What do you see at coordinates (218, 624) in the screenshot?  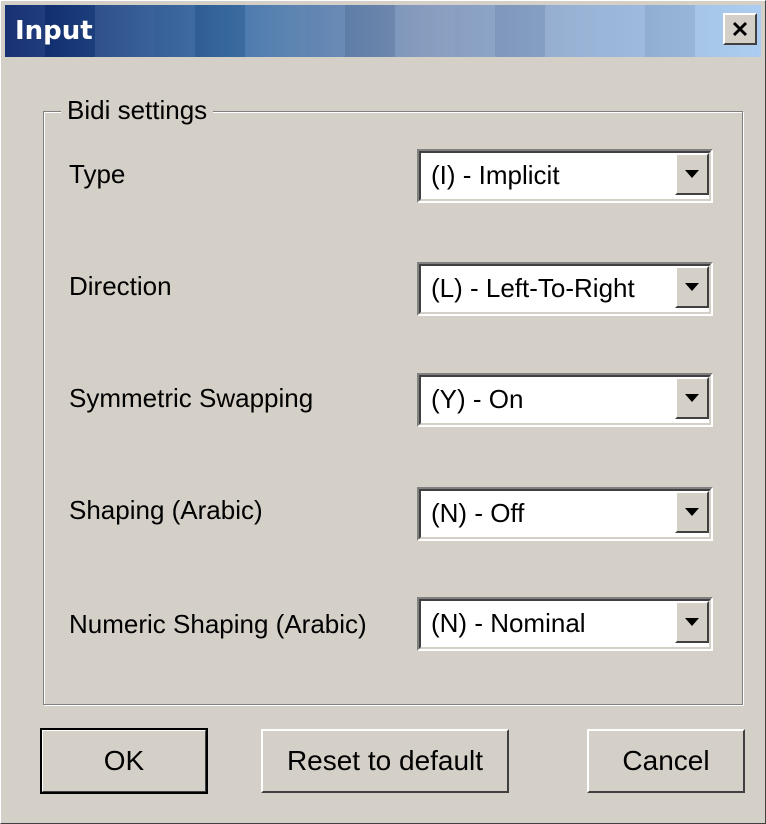 I see `numeric-shaping-label: Numeric Shaping (Arabic)` at bounding box center [218, 624].